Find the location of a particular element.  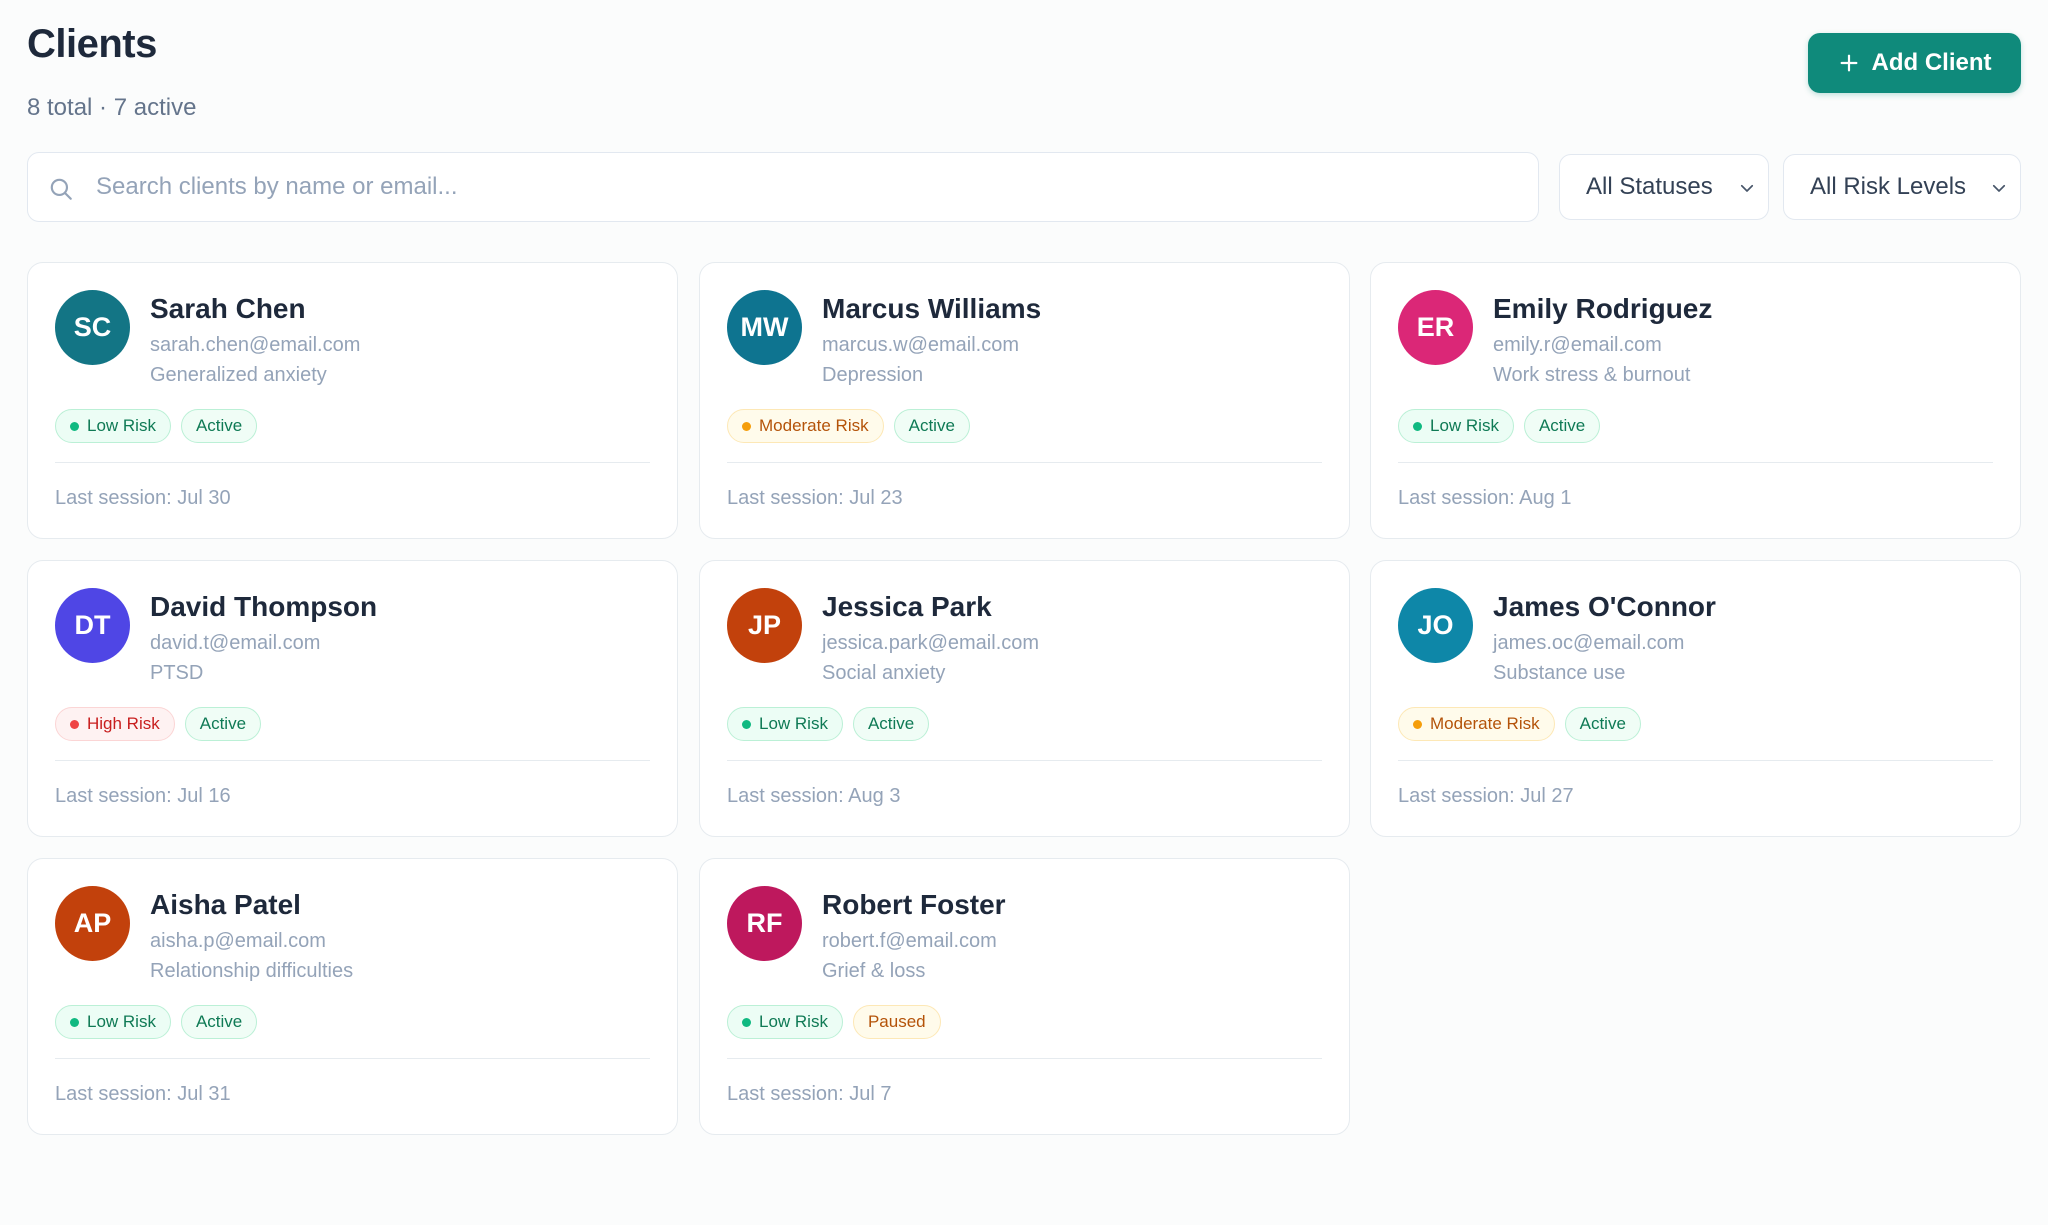

client-name: Marcus Williams is located at coordinates (931, 309).